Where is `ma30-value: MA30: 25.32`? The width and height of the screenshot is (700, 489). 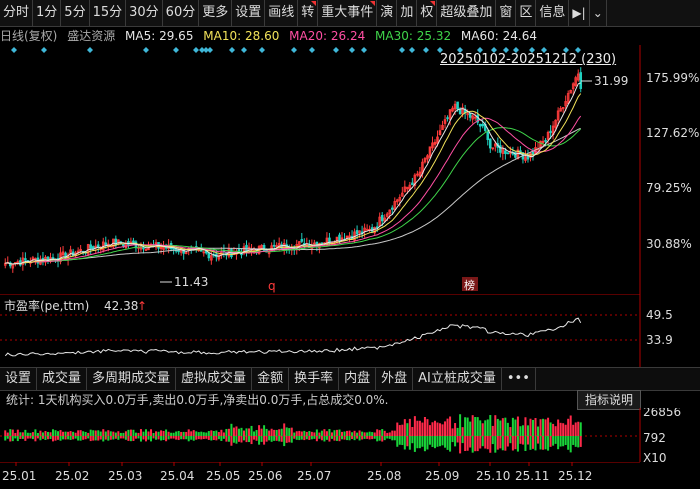
ma30-value: MA30: 25.32 is located at coordinates (413, 36).